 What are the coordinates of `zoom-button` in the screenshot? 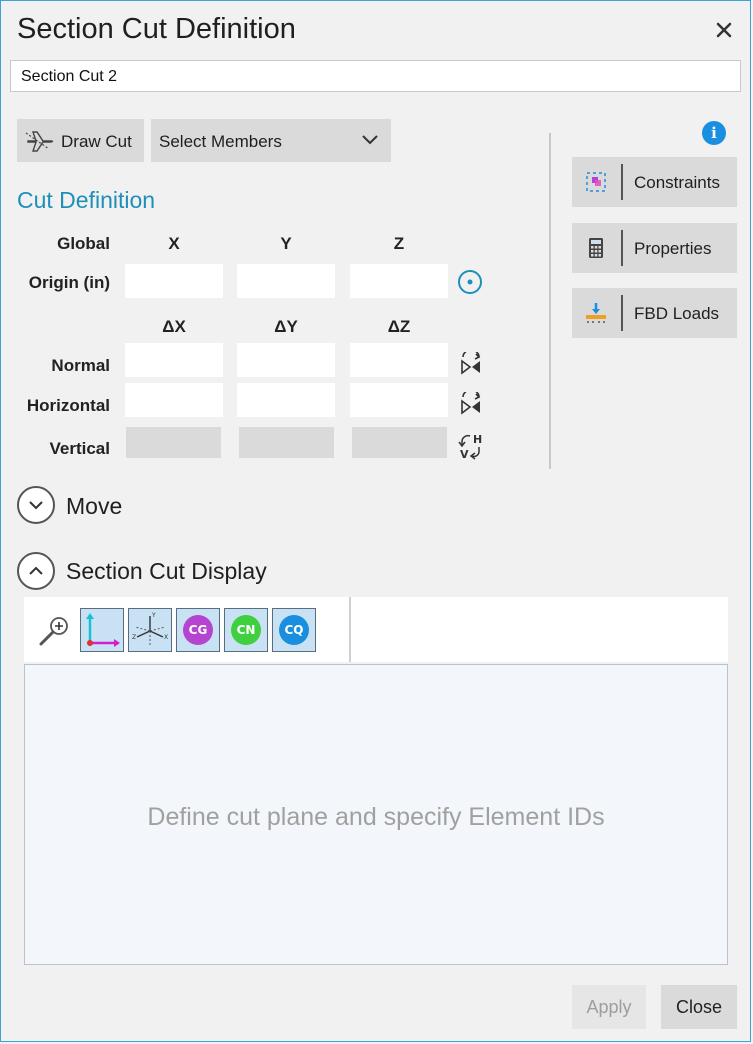 It's located at (55, 630).